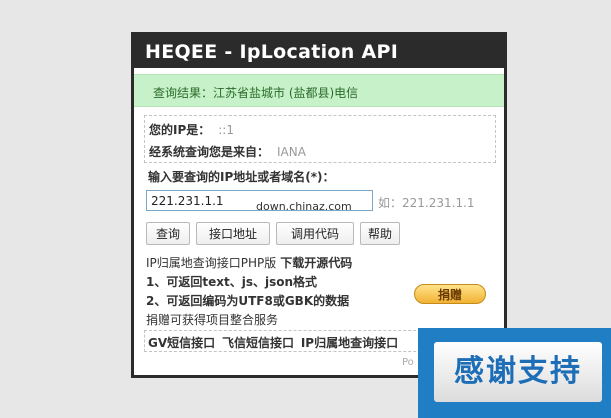  I want to click on download-source-link: 下载开源代码, so click(316, 263).